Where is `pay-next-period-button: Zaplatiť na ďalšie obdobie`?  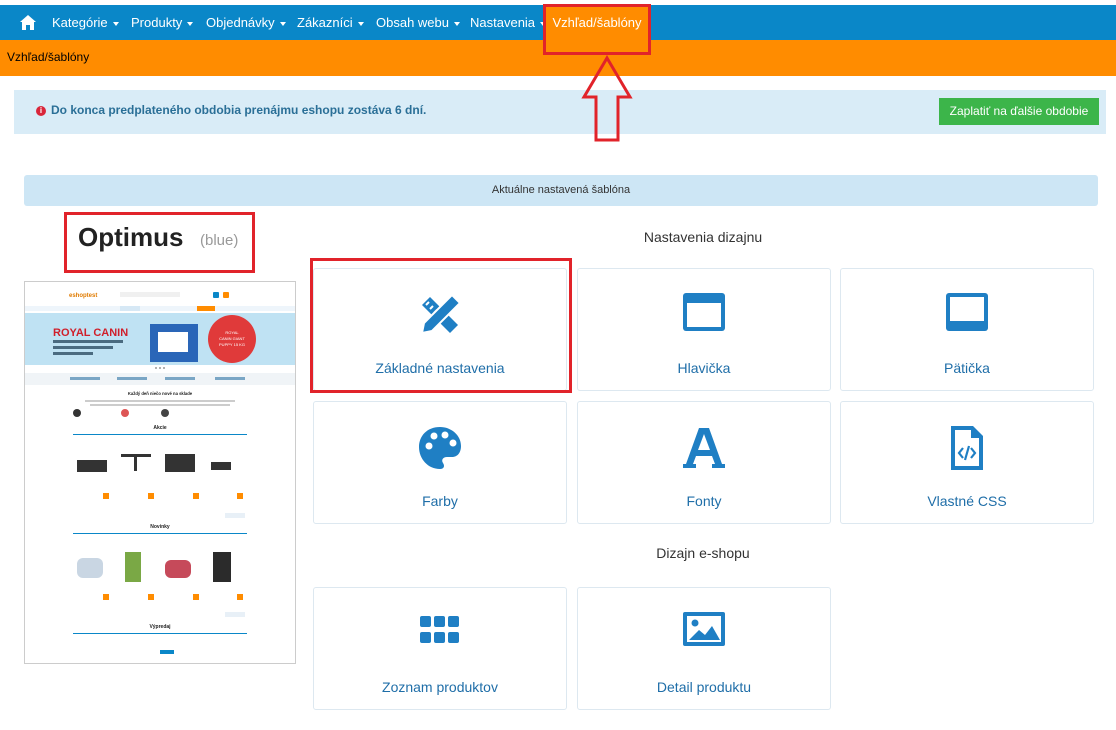 pay-next-period-button: Zaplatiť na ďalšie obdobie is located at coordinates (1019, 111).